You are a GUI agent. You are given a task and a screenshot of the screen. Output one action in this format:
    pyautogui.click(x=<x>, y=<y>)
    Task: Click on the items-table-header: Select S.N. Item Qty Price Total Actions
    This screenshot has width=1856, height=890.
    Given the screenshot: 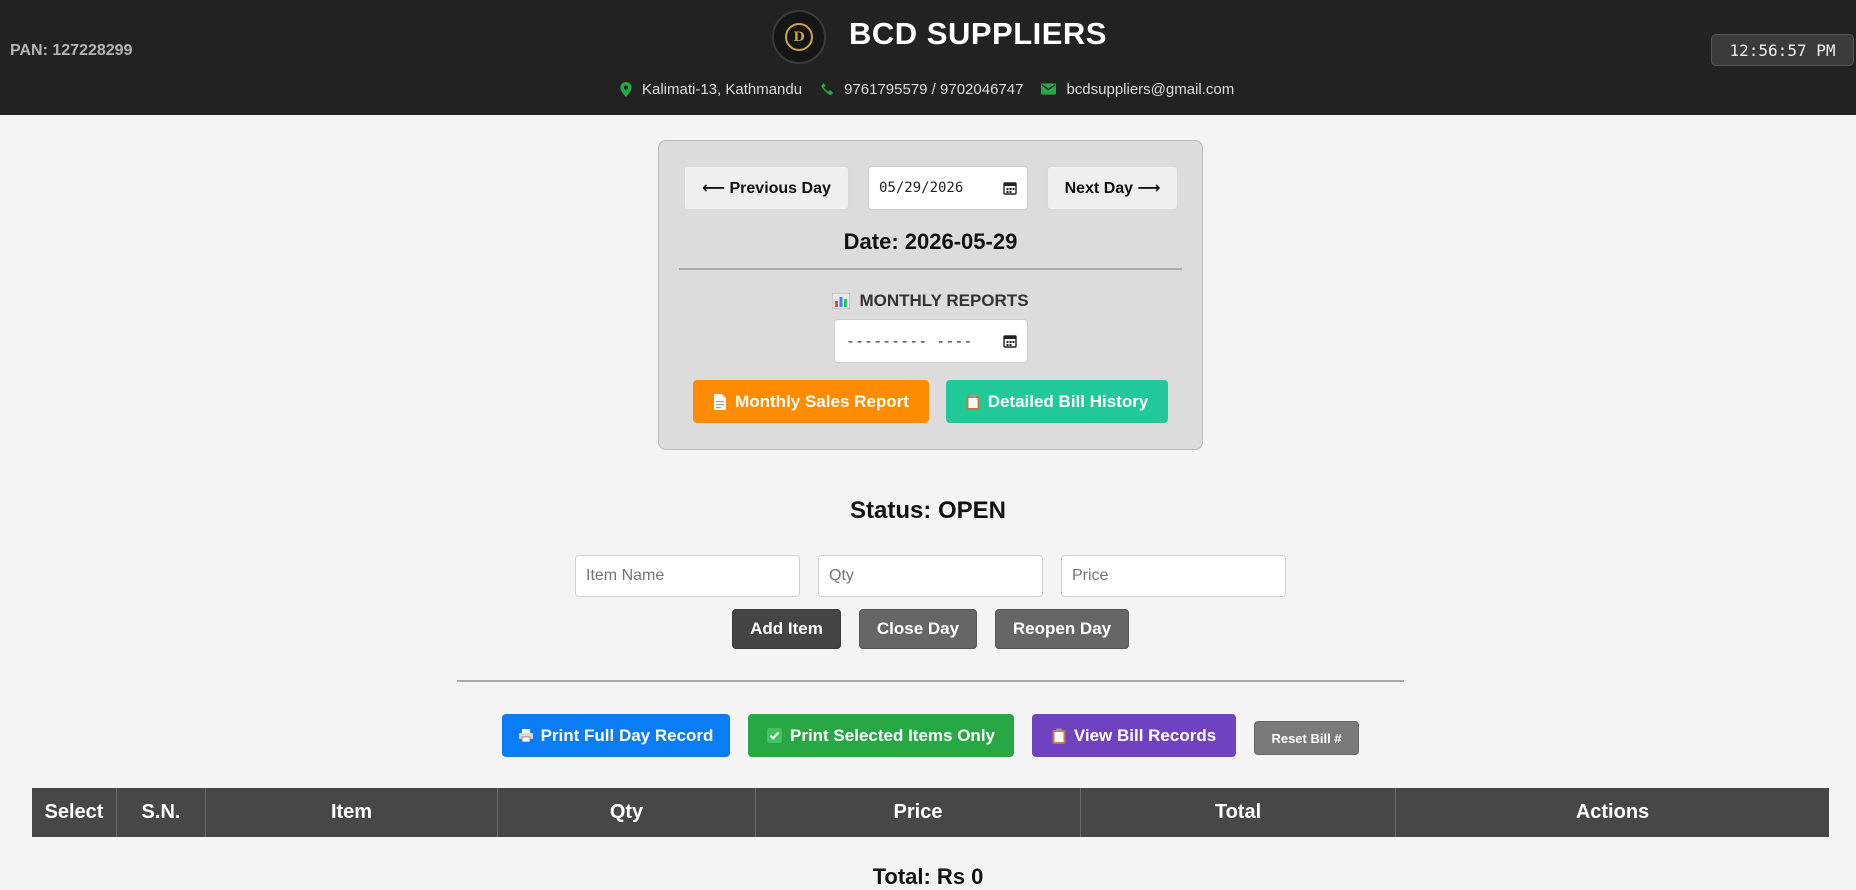 What is the action you would take?
    pyautogui.click(x=930, y=812)
    